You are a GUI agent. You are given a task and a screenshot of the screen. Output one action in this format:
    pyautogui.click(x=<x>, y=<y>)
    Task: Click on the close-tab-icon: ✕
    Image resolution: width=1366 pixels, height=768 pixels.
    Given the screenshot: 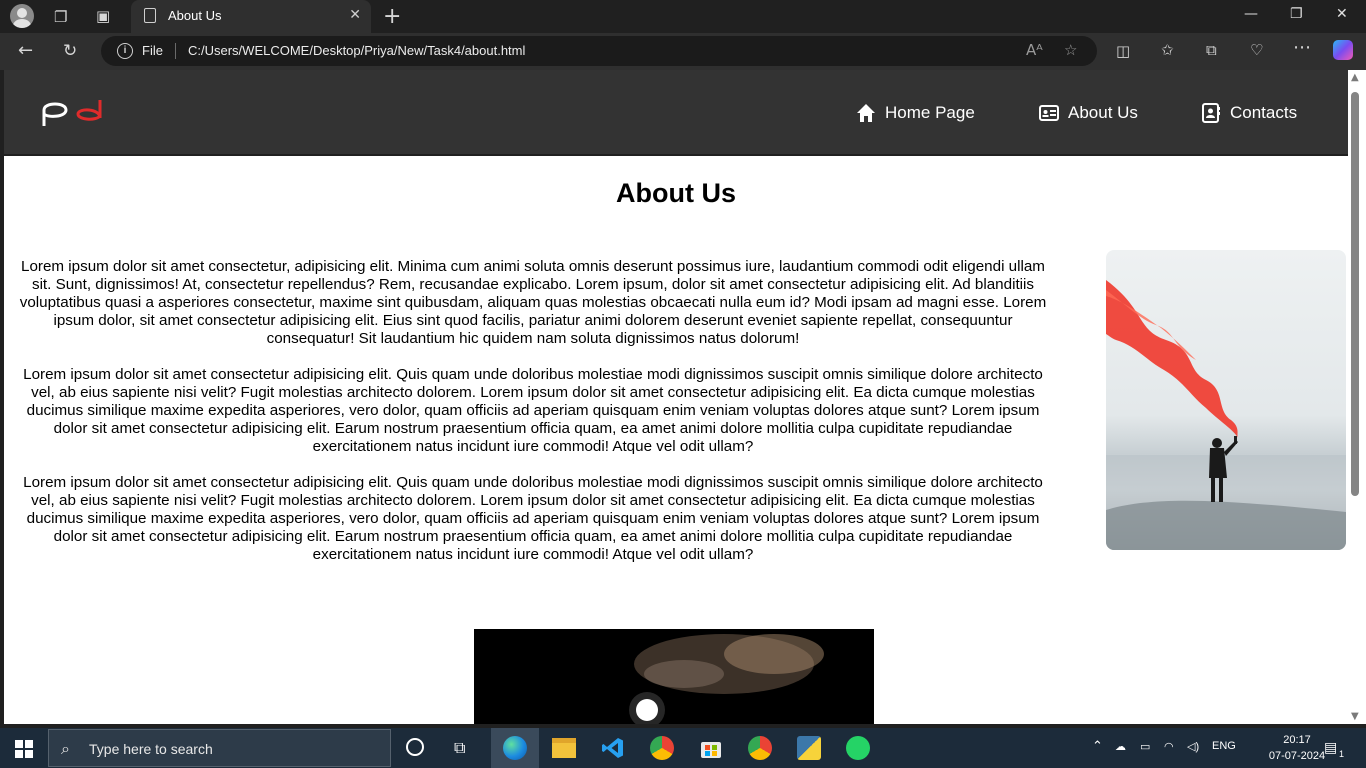 What is the action you would take?
    pyautogui.click(x=355, y=15)
    